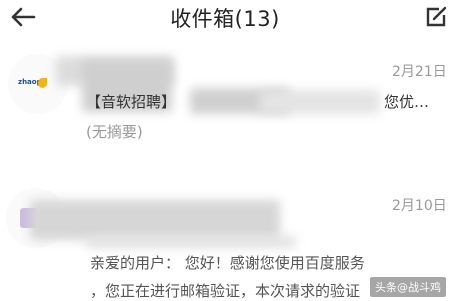 This screenshot has height=301, width=450. What do you see at coordinates (419, 206) in the screenshot?
I see `email-date: 2月10日` at bounding box center [419, 206].